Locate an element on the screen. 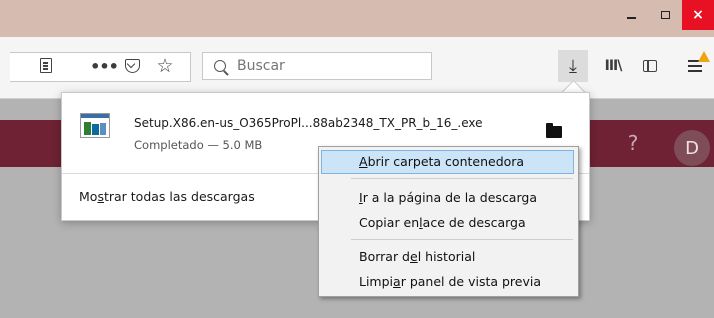 The height and width of the screenshot is (318, 714). search-input is located at coordinates (327, 66).